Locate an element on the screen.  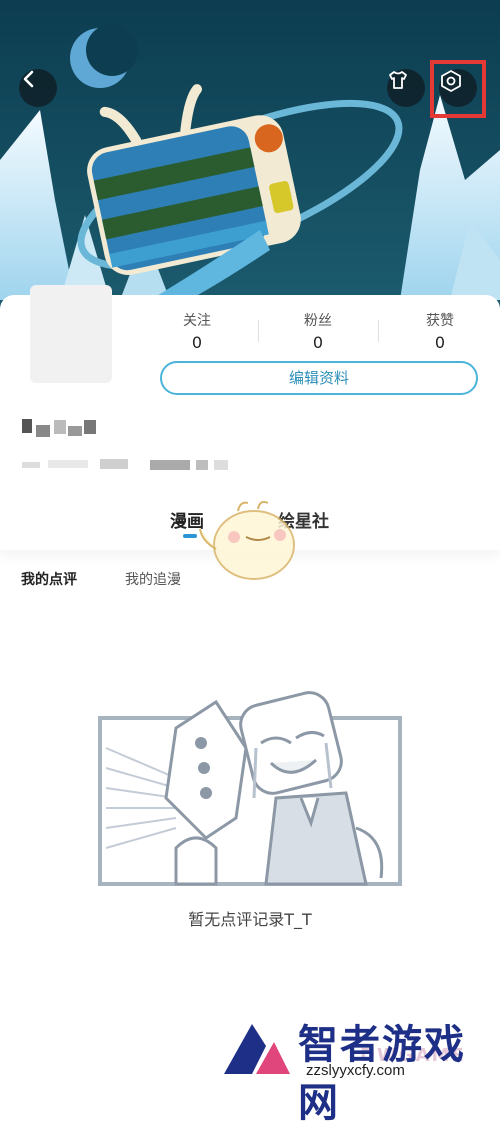
chevron-left-icon is located at coordinates (28, 79).